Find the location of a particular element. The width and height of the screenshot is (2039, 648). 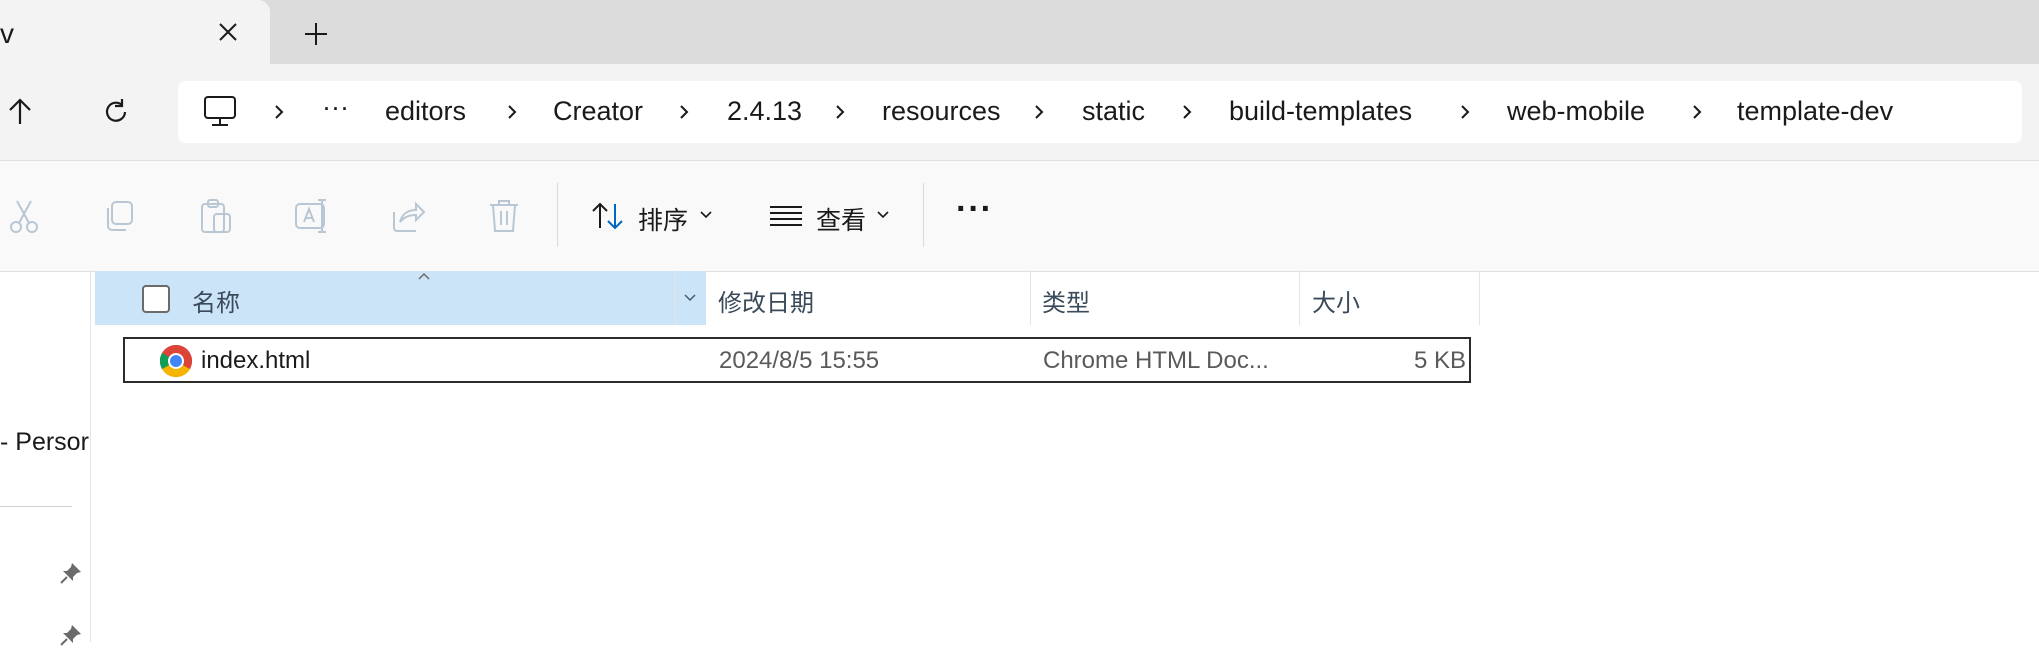

paste-icon is located at coordinates (216, 216).